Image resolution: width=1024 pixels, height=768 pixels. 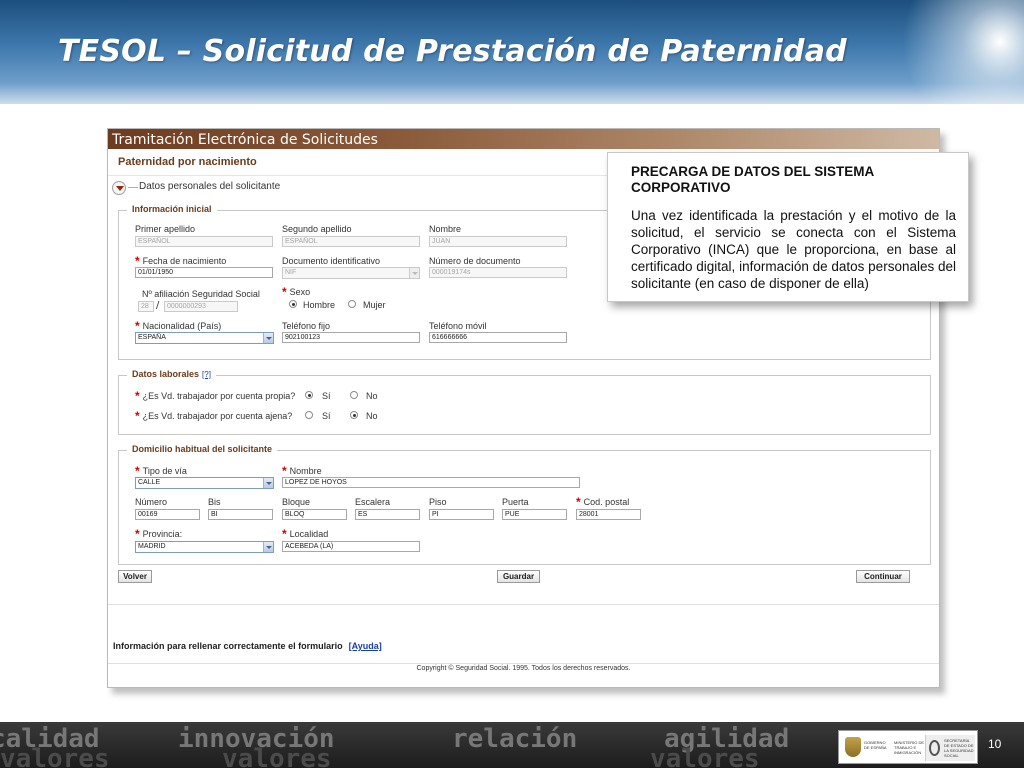 I want to click on radio-cuenta-propia-si, so click(x=309, y=395).